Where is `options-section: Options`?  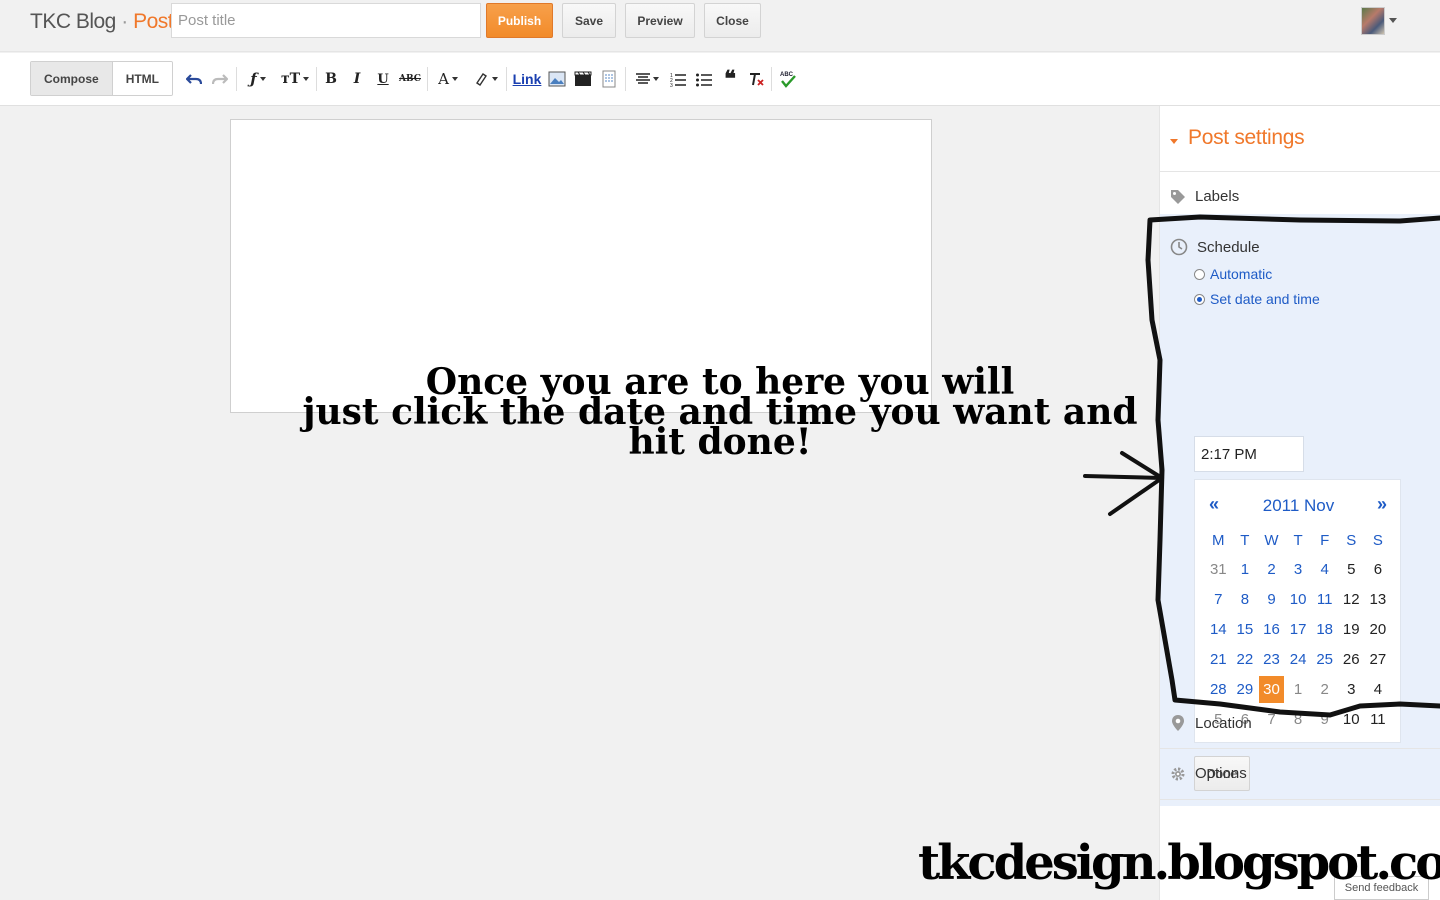
options-section: Options is located at coordinates (1208, 773).